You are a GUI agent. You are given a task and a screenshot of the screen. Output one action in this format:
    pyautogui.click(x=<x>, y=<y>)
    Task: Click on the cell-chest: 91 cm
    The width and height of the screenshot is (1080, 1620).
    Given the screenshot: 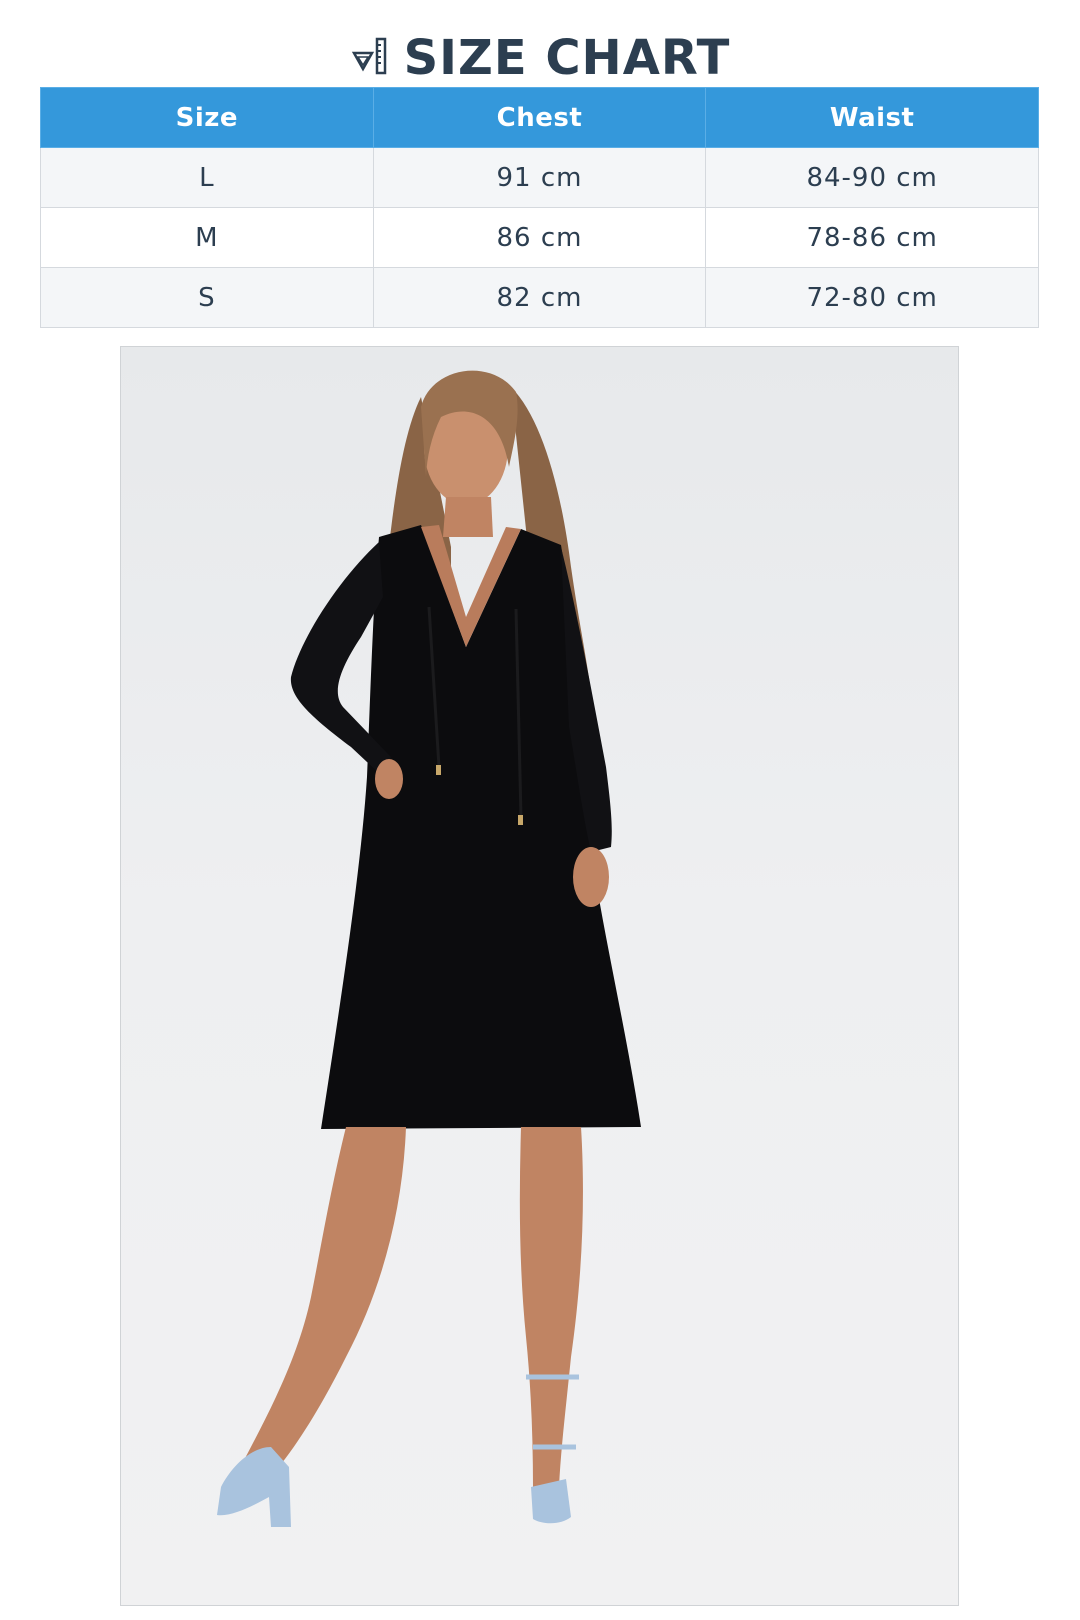 What is the action you would take?
    pyautogui.click(x=539, y=177)
    